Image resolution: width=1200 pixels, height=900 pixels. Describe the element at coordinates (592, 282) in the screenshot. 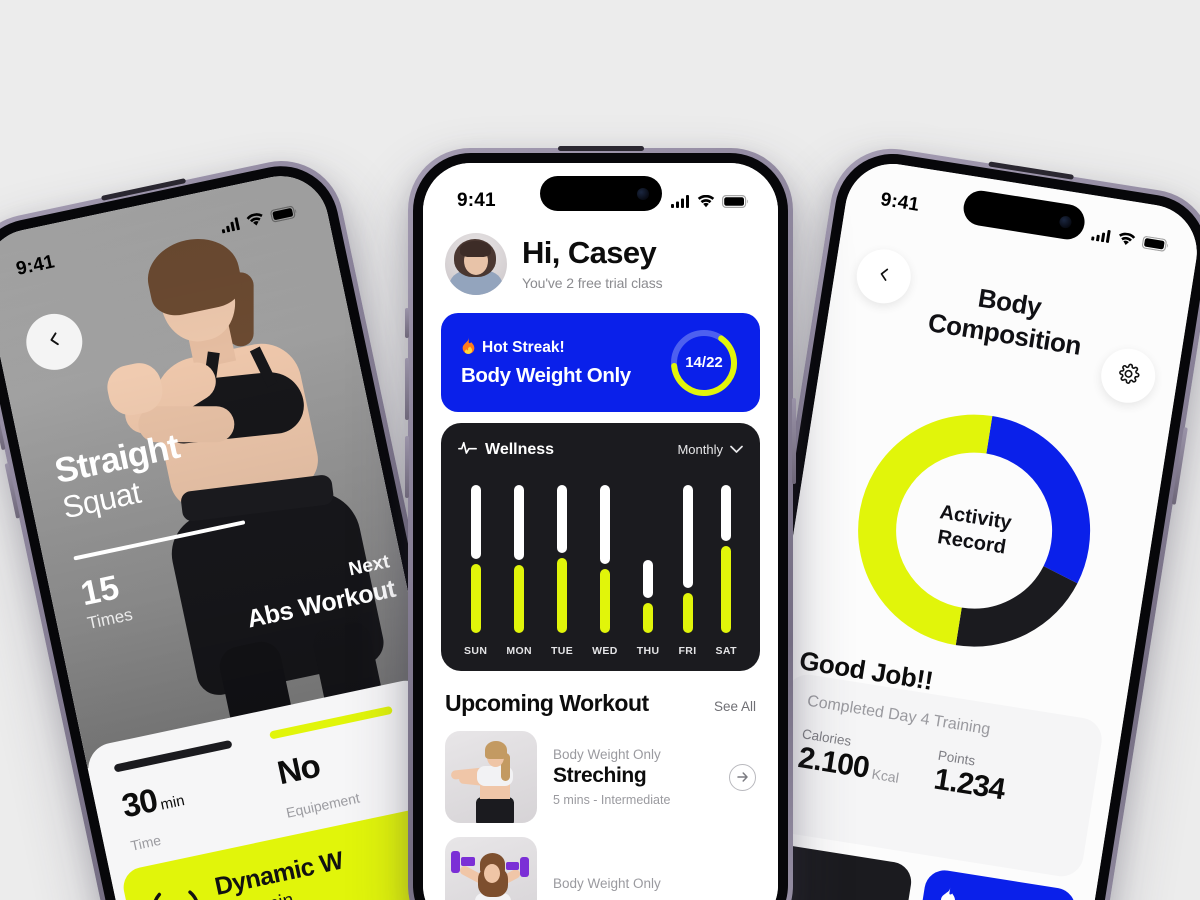

I see `greeting-subtitle: You've 2 free trial class` at that location.